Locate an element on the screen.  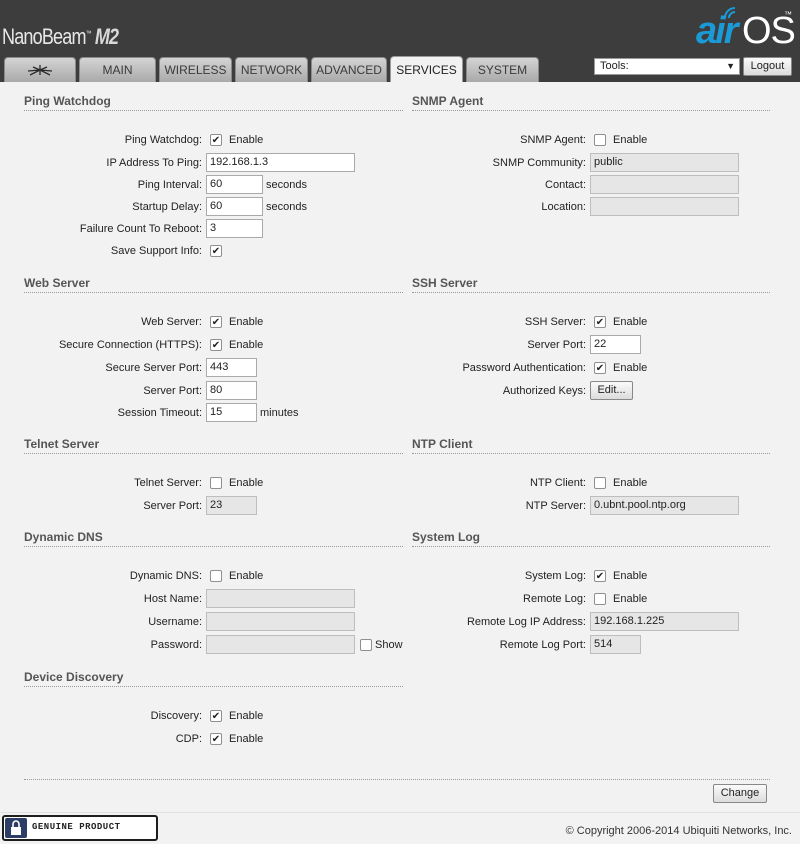
section-title-web-server: Web Server is located at coordinates (57, 283).